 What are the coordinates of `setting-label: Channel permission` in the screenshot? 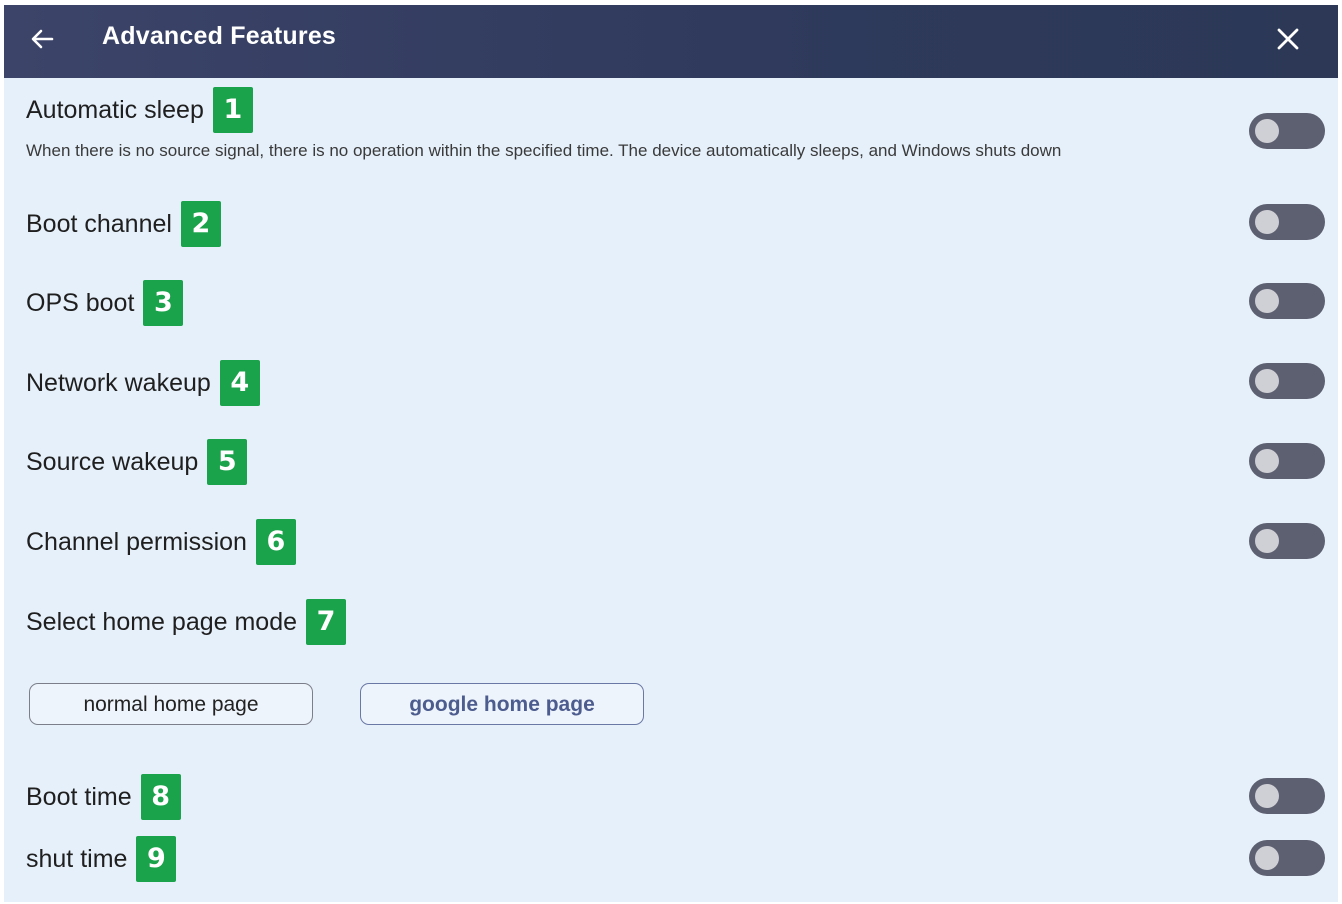 It's located at (136, 541).